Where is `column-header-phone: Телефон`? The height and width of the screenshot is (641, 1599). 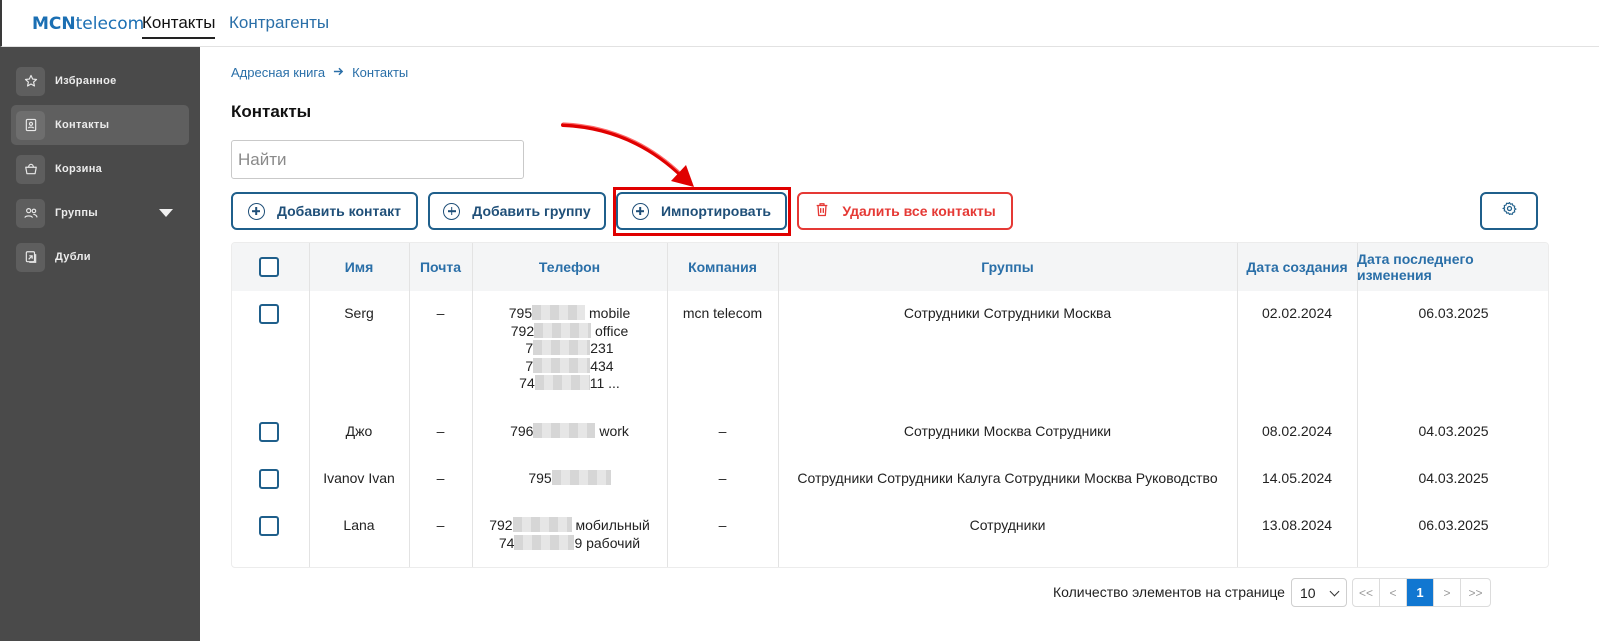
column-header-phone: Телефон is located at coordinates (569, 267).